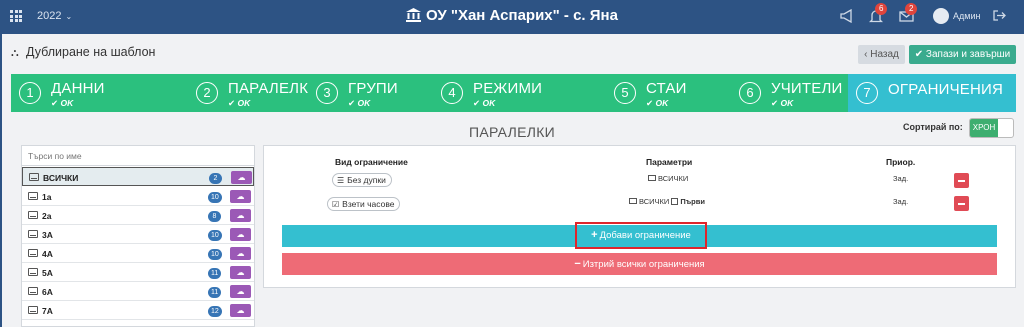  What do you see at coordinates (138, 215) in the screenshot?
I see `list-item: 2а 8 ☁` at bounding box center [138, 215].